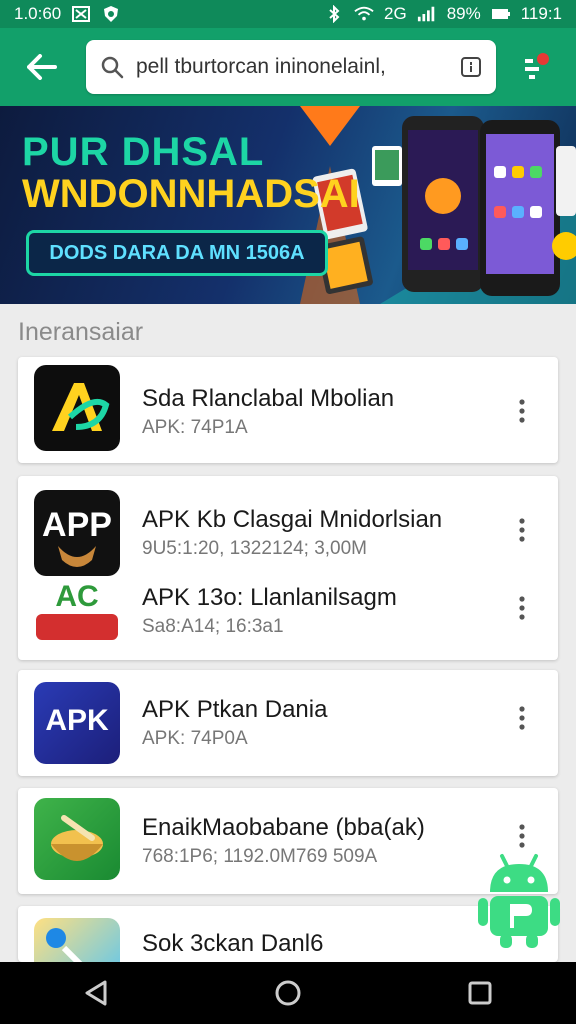 This screenshot has height=1024, width=576. Describe the element at coordinates (81, 14) in the screenshot. I see `notification-icon` at that location.